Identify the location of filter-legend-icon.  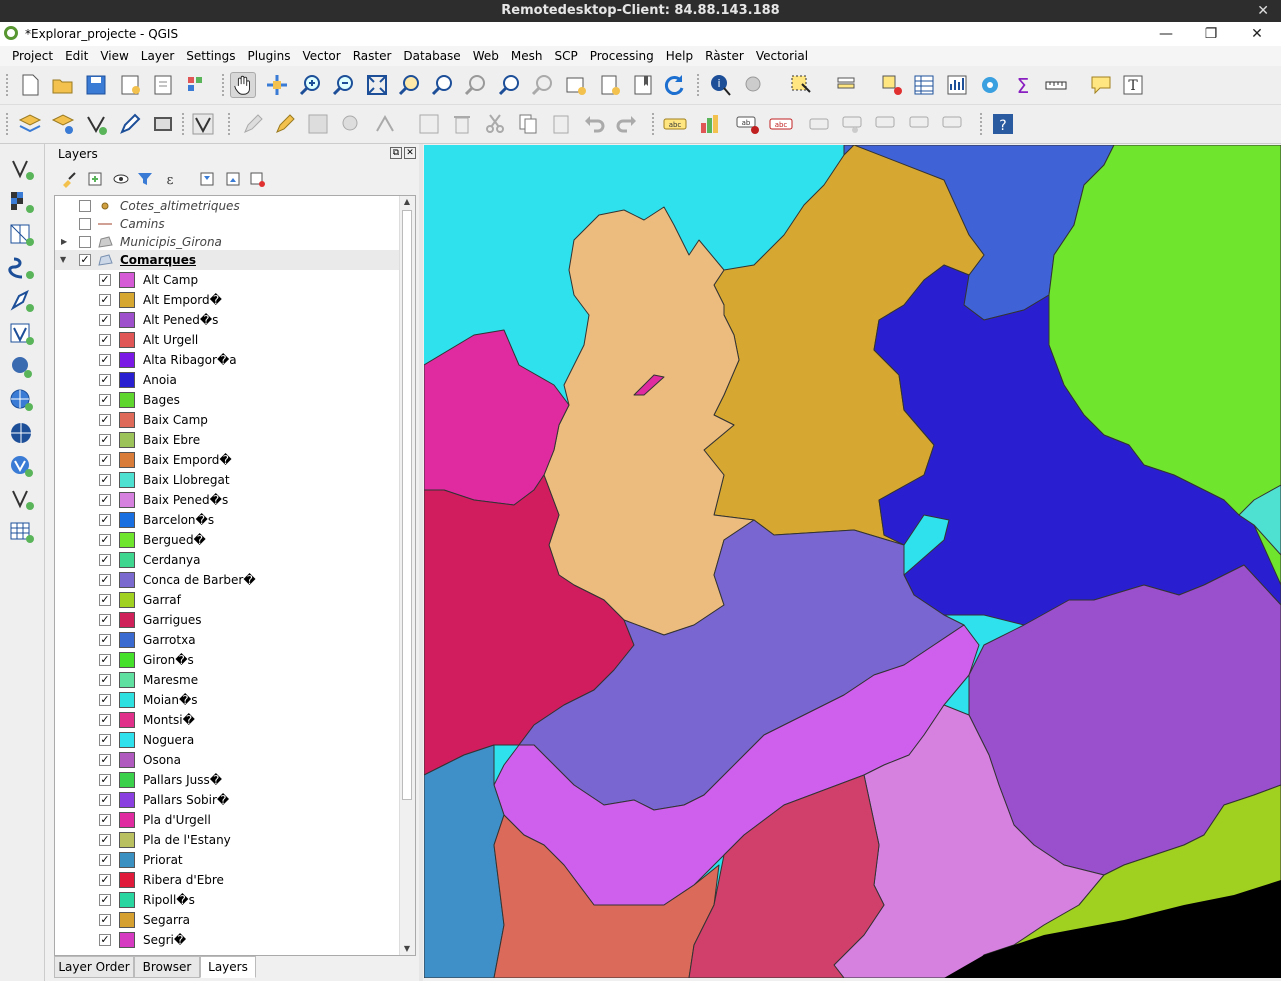
(145, 179).